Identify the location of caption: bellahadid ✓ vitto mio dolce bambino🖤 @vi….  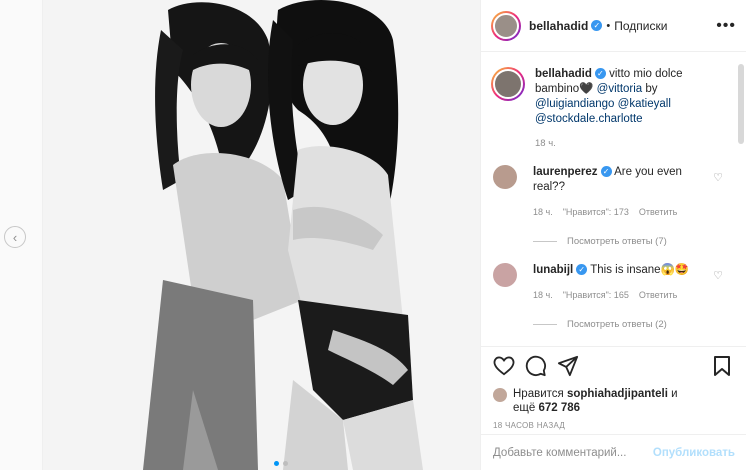
(614, 97).